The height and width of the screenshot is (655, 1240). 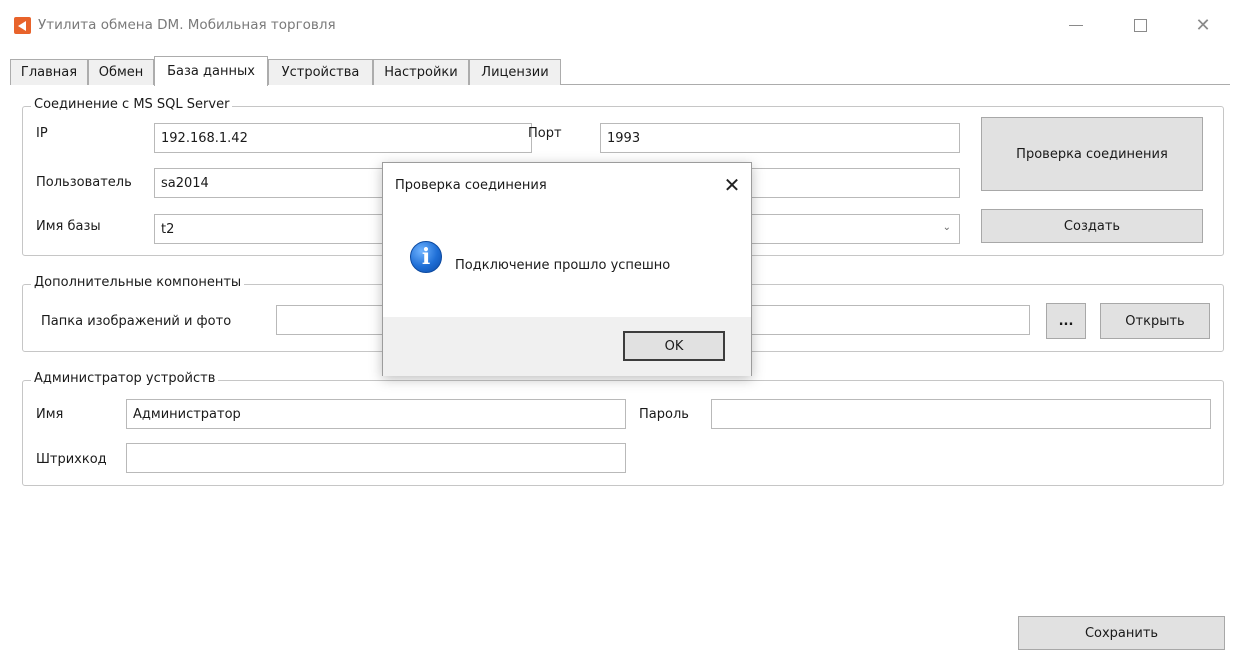 What do you see at coordinates (426, 257) in the screenshot?
I see `info-icon: i` at bounding box center [426, 257].